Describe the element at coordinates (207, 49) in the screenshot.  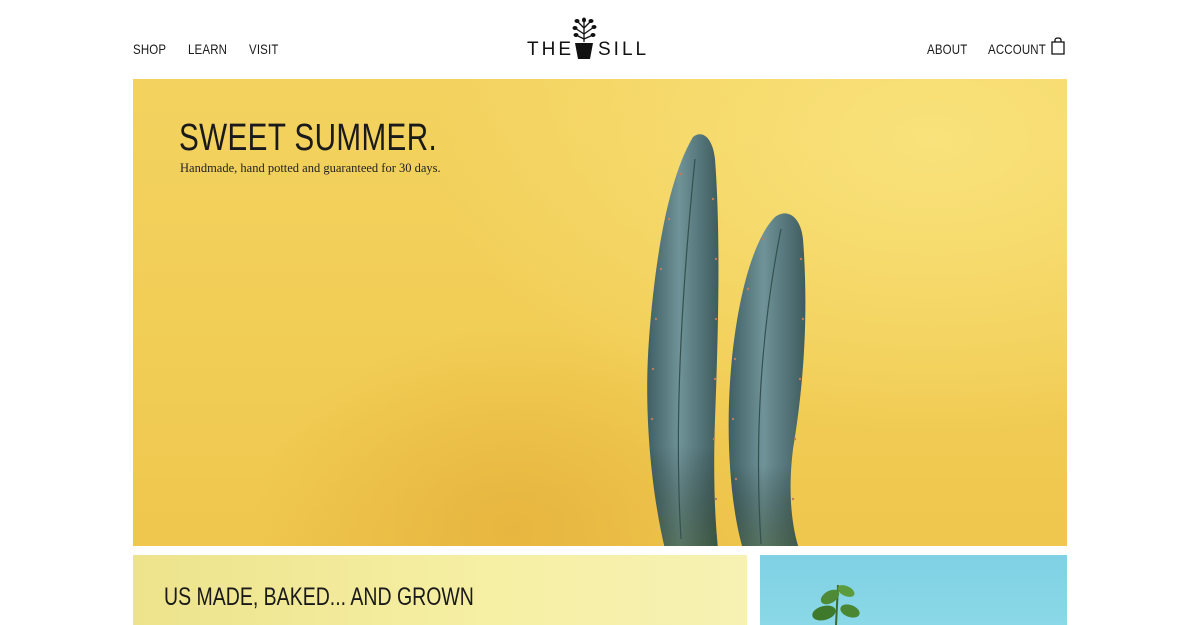
I see `nav-learn: LEARN` at that location.